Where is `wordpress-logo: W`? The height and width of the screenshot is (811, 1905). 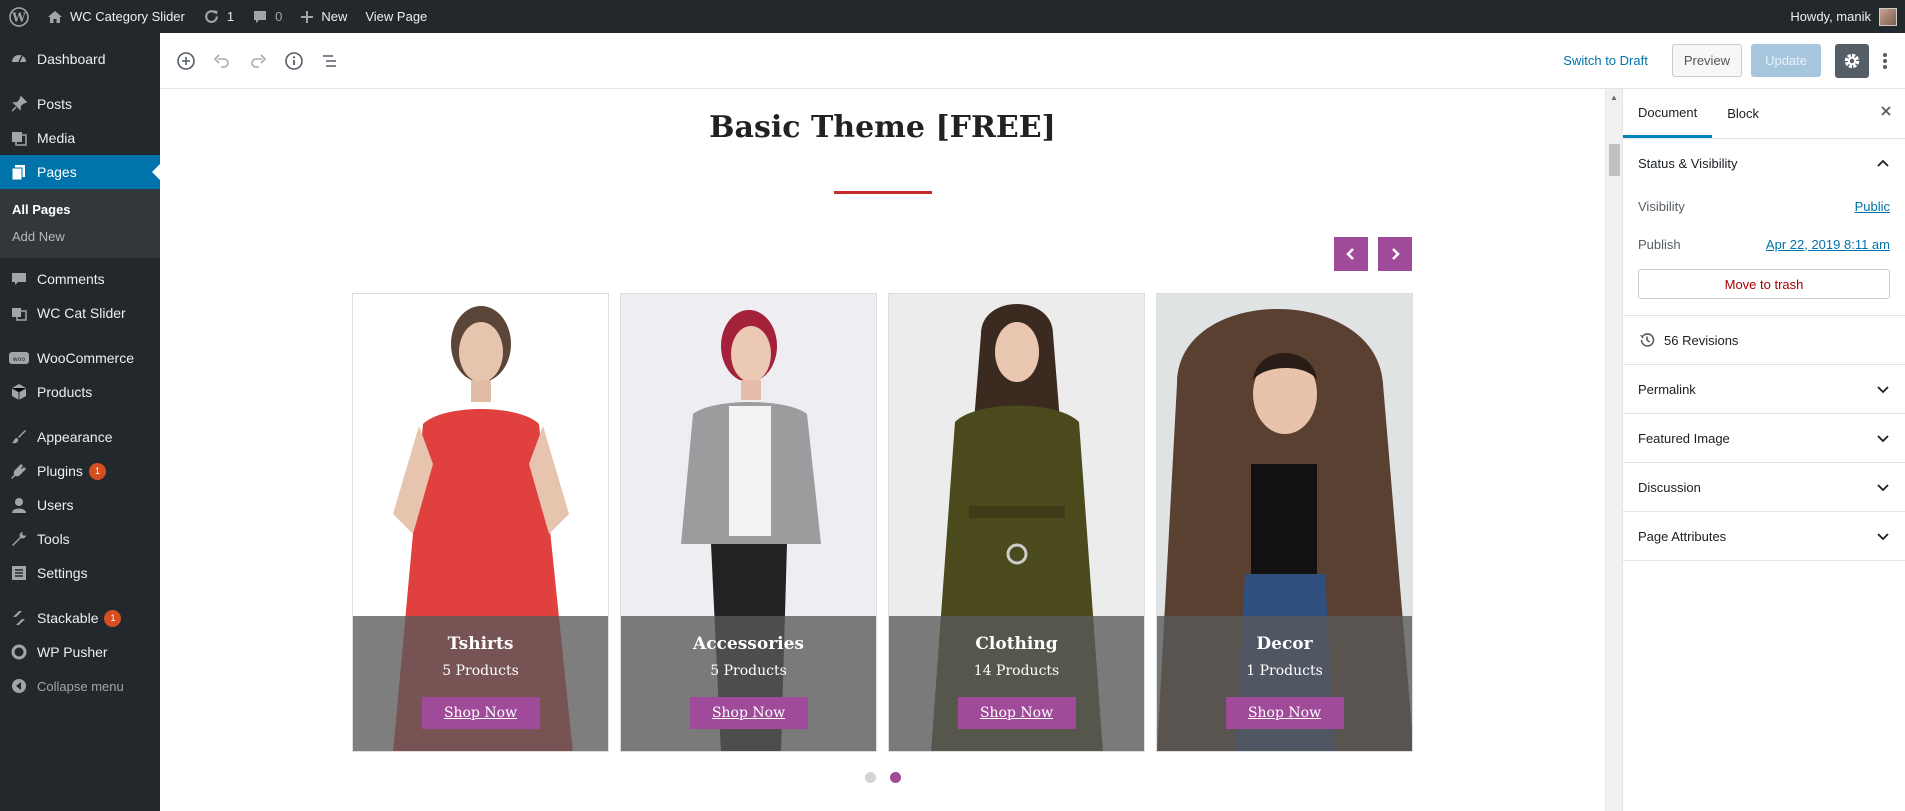 wordpress-logo: W is located at coordinates (19, 16).